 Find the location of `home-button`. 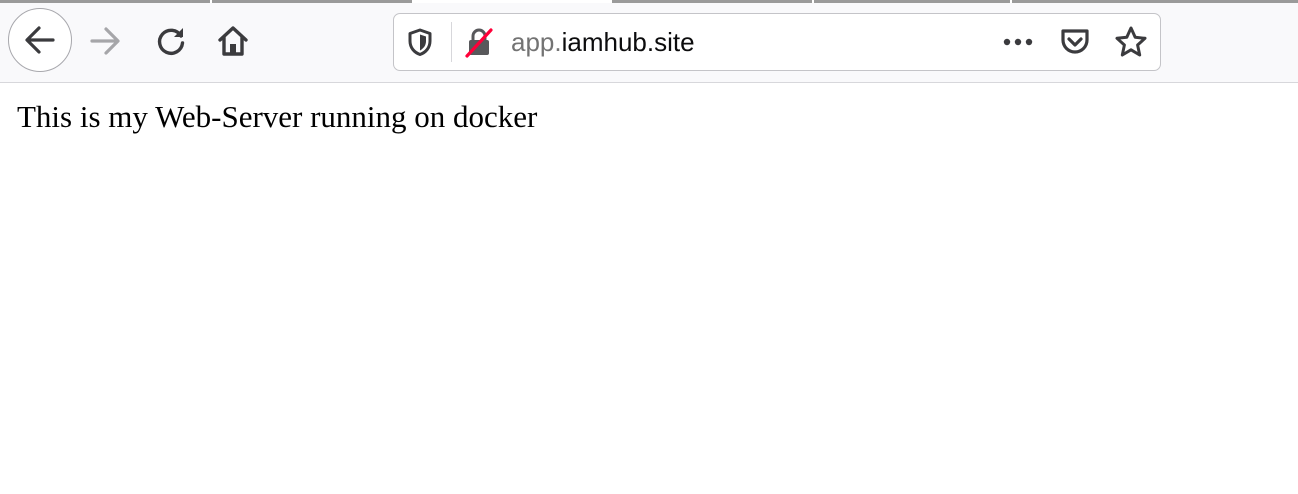

home-button is located at coordinates (233, 41).